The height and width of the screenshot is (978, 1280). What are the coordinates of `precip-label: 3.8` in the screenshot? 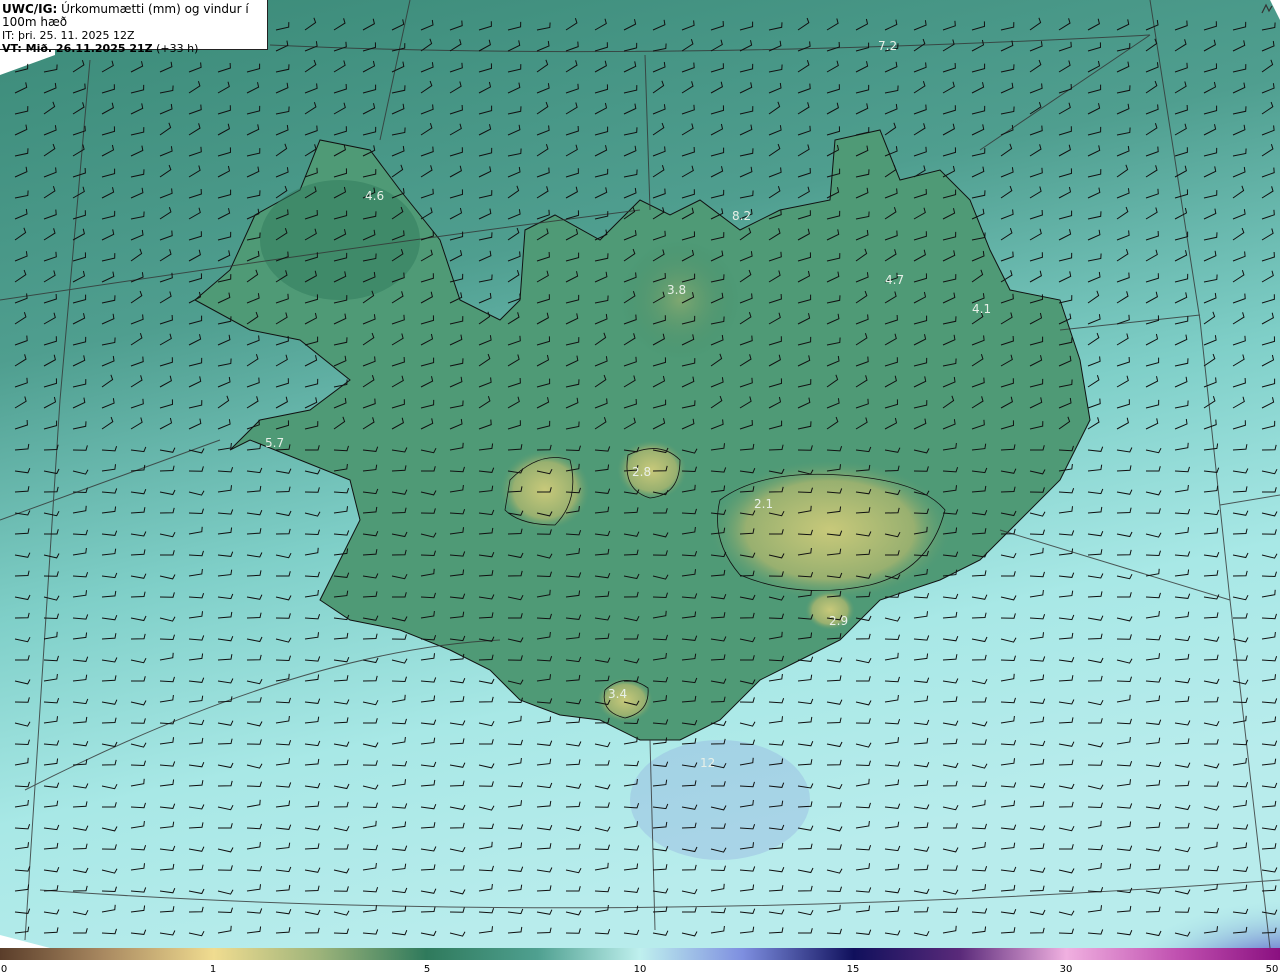 It's located at (676, 290).